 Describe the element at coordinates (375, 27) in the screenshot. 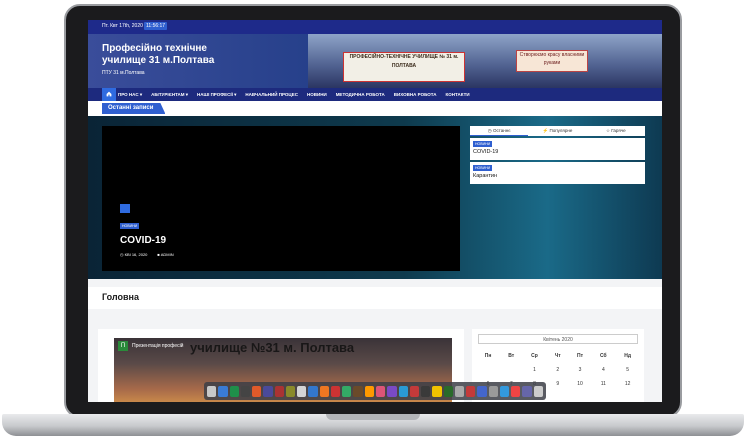

I see `top-bar: Пт. Квт 17th, 2020 11:56:17` at that location.